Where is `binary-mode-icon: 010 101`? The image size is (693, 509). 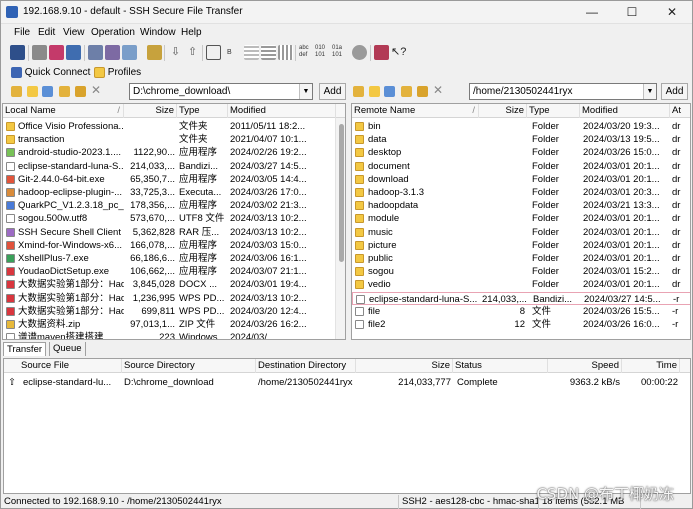
binary-mode-icon: 010 101 is located at coordinates (322, 52).